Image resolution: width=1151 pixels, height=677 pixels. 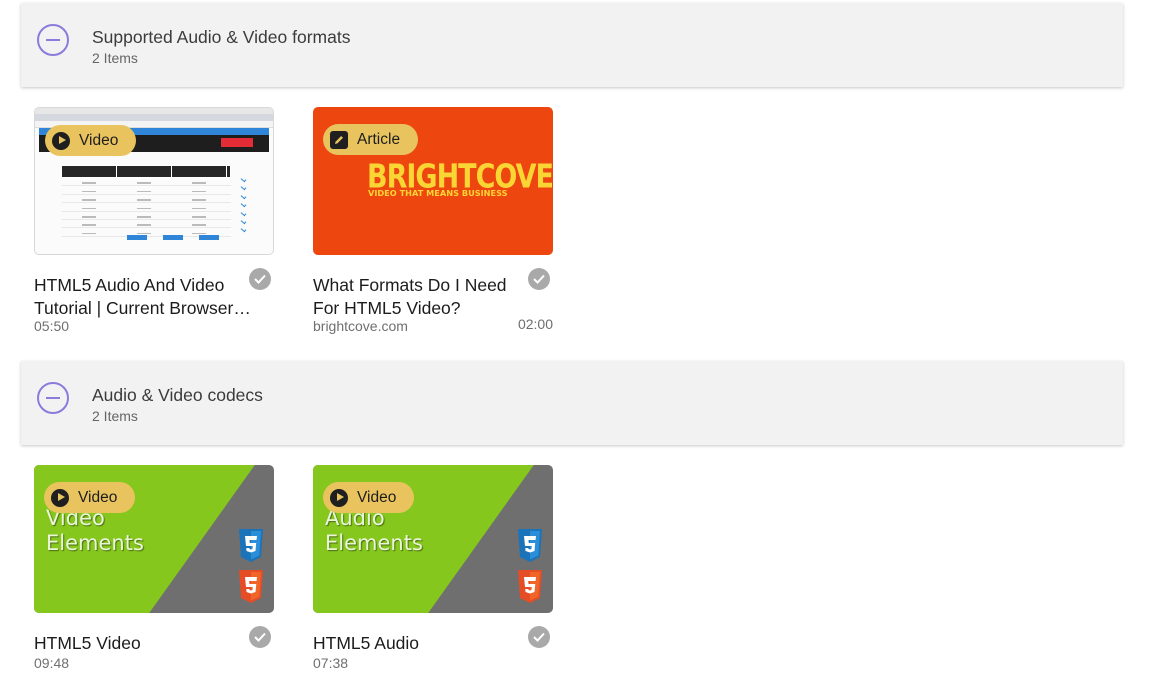 What do you see at coordinates (177, 395) in the screenshot?
I see `section-title: Audio & Video codecs` at bounding box center [177, 395].